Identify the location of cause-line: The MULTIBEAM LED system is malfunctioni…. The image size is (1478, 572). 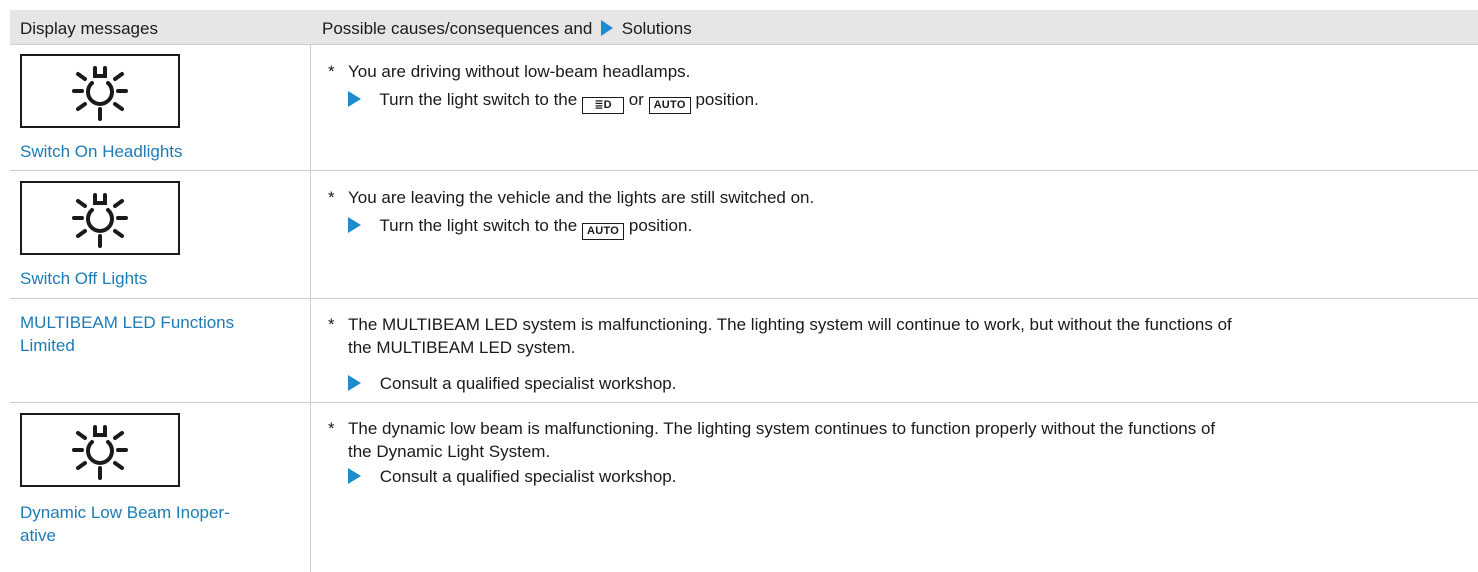
(790, 324).